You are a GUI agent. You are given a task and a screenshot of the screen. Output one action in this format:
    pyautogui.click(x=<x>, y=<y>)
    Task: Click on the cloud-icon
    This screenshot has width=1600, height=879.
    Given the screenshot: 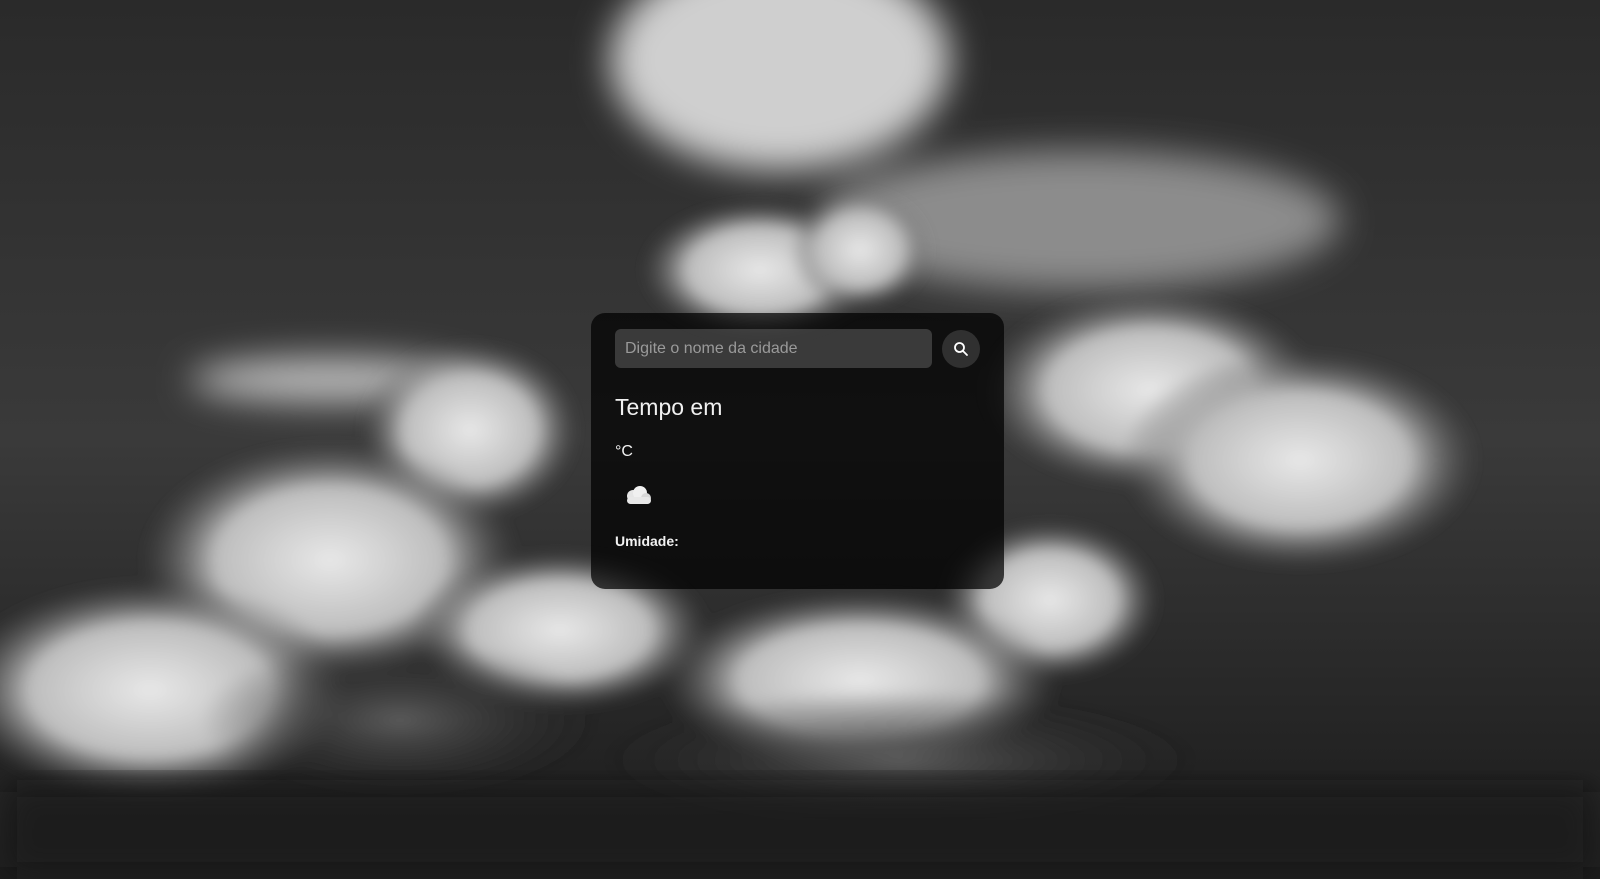 What is the action you would take?
    pyautogui.click(x=639, y=495)
    